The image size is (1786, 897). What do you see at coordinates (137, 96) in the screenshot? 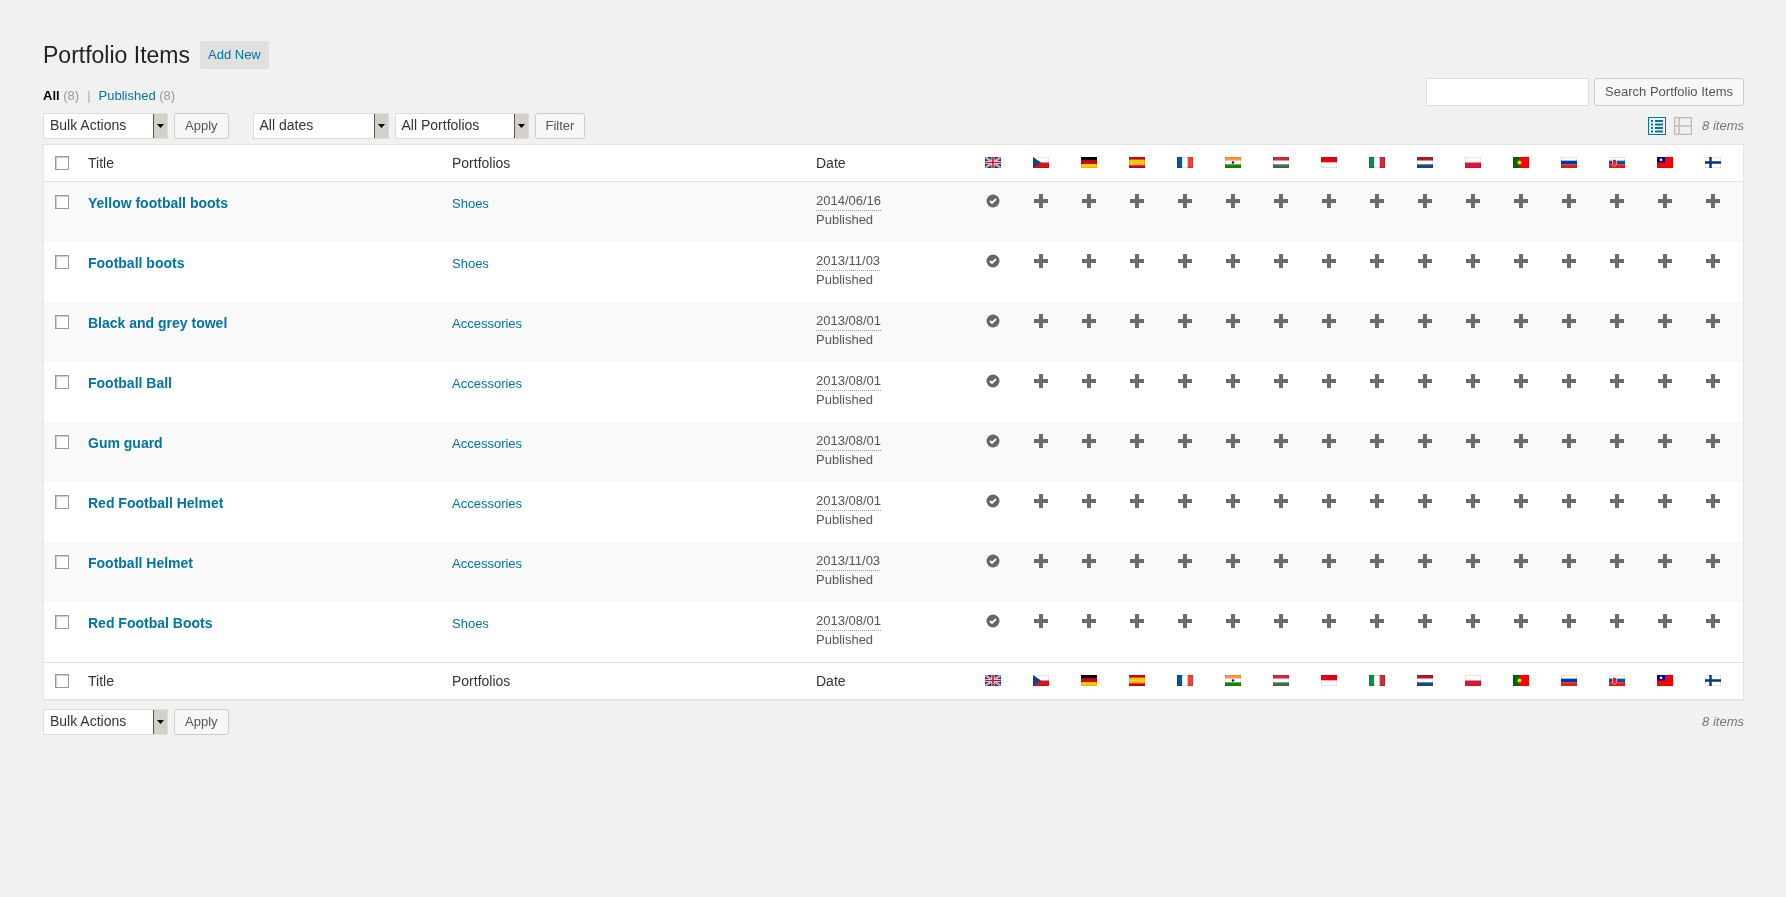
I see `filter-link: Published (8)` at bounding box center [137, 96].